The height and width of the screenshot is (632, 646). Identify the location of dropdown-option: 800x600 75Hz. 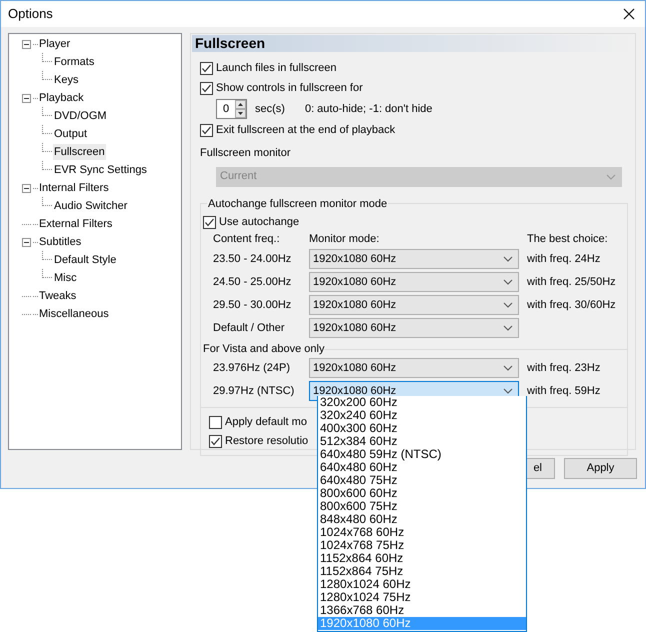
(422, 506).